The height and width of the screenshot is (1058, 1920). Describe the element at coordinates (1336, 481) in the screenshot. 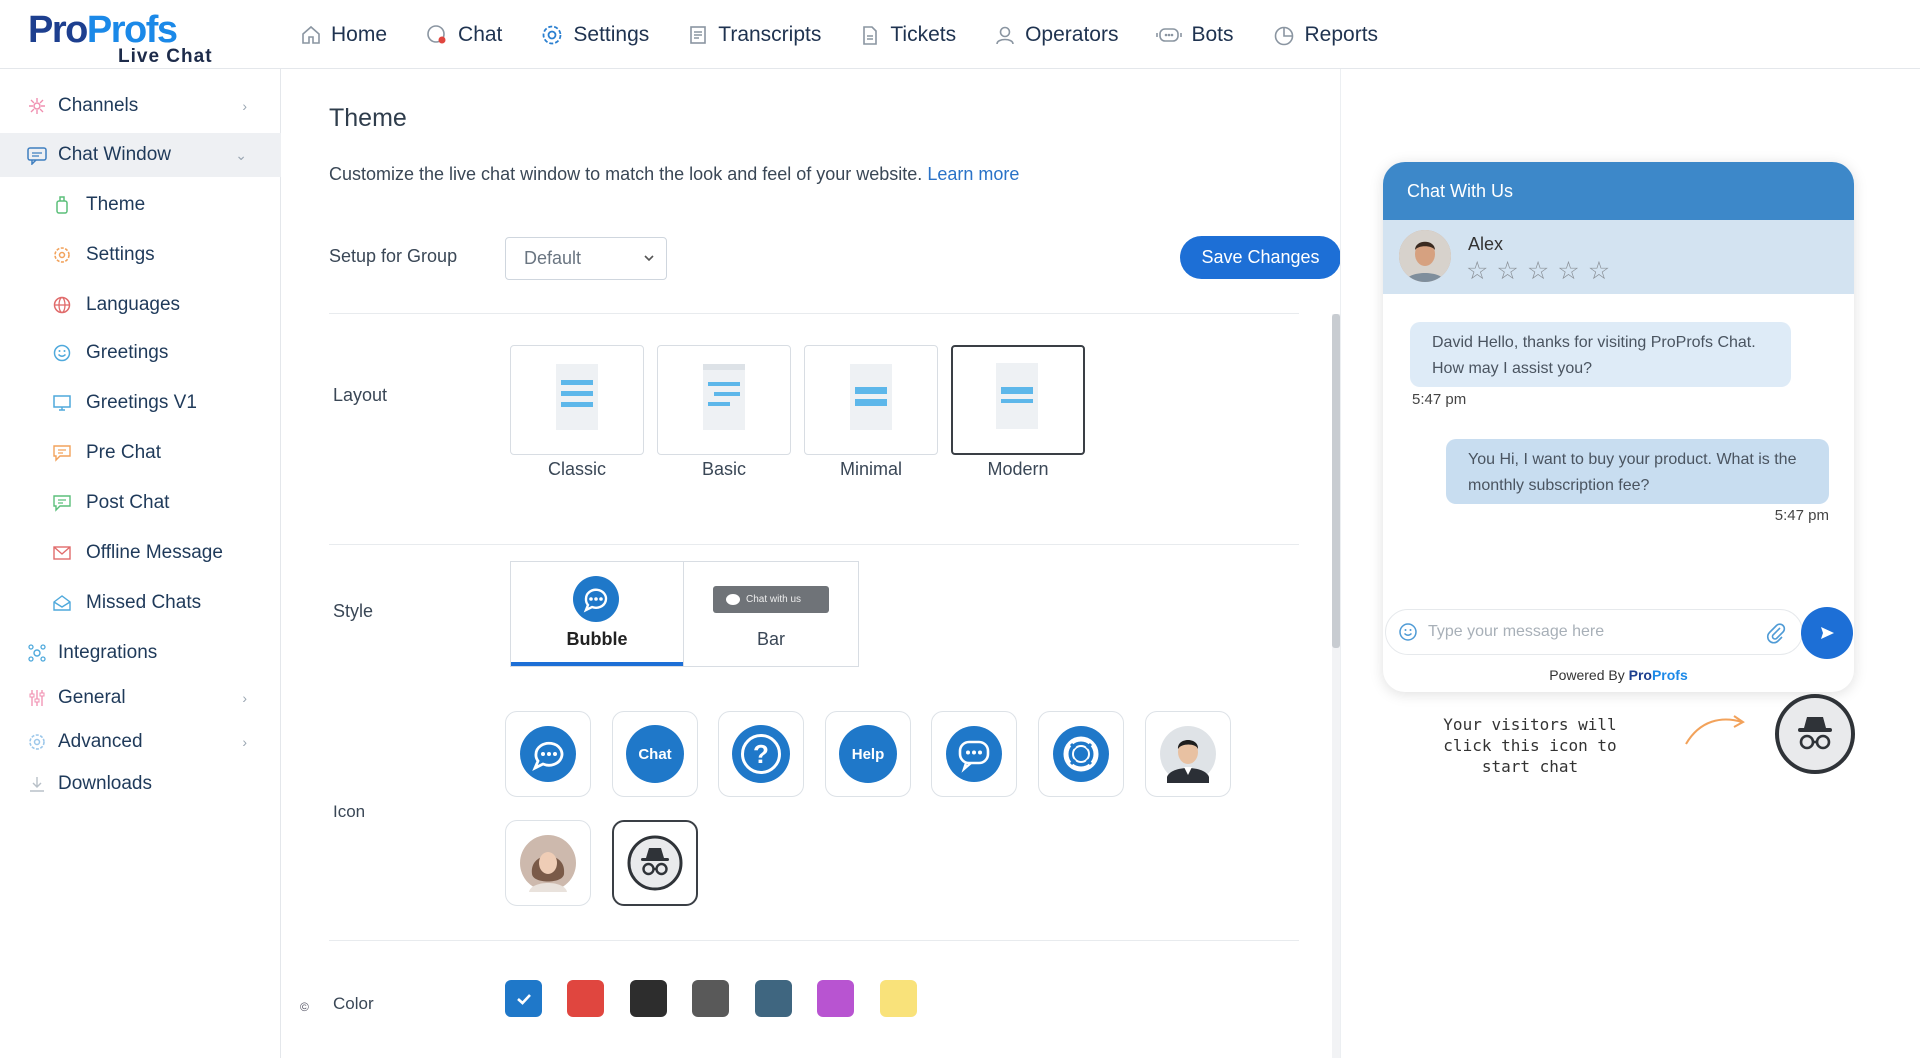

I see `scrollbar-thumb` at that location.